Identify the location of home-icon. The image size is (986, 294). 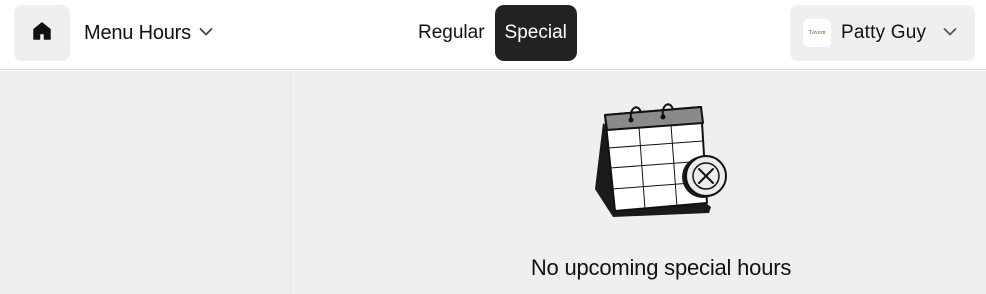
(42, 33).